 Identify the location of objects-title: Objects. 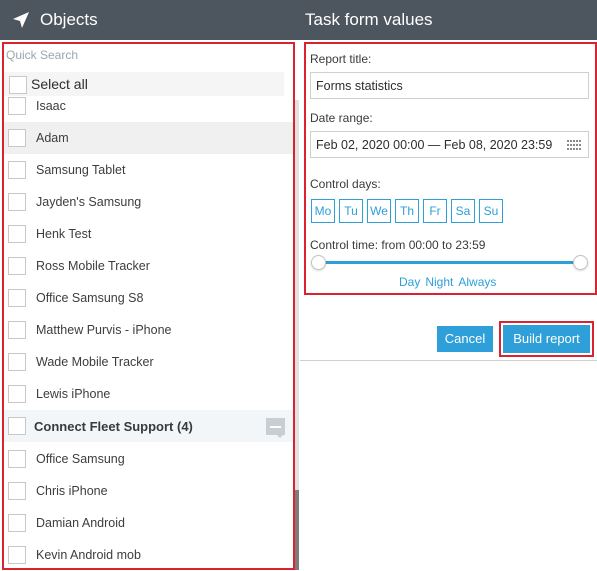
(69, 19).